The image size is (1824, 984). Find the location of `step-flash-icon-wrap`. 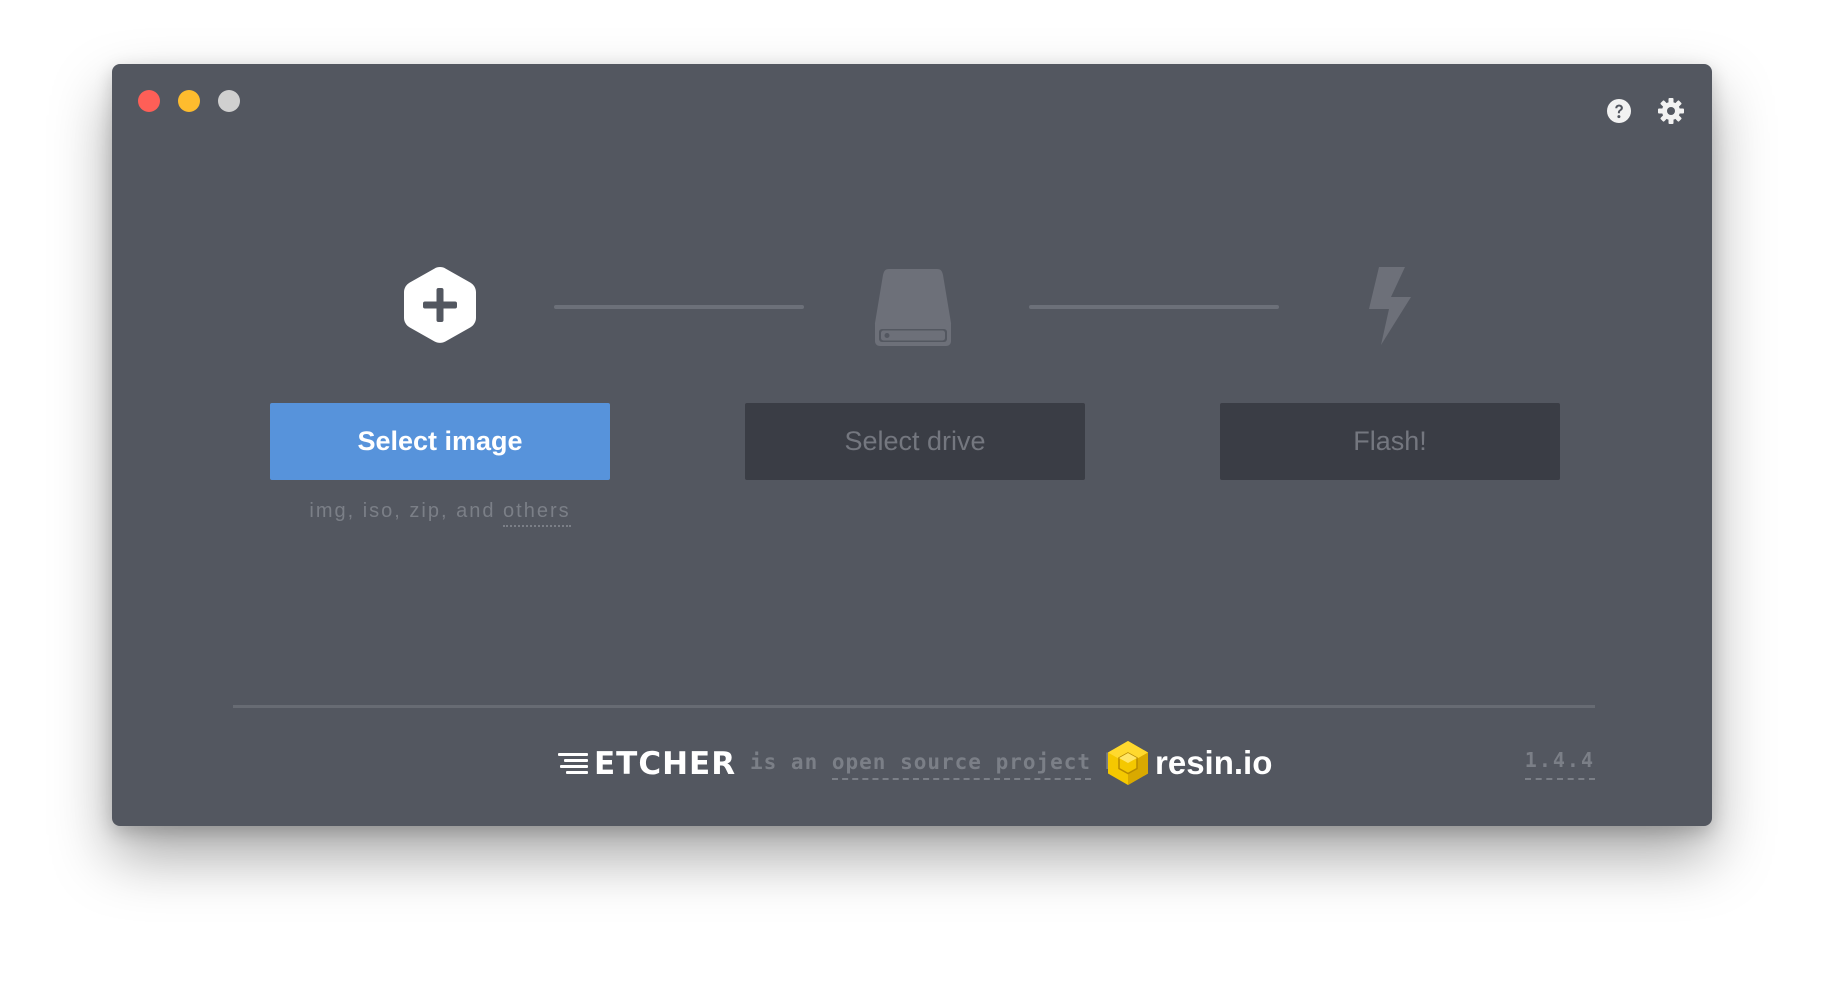

step-flash-icon-wrap is located at coordinates (1387, 305).